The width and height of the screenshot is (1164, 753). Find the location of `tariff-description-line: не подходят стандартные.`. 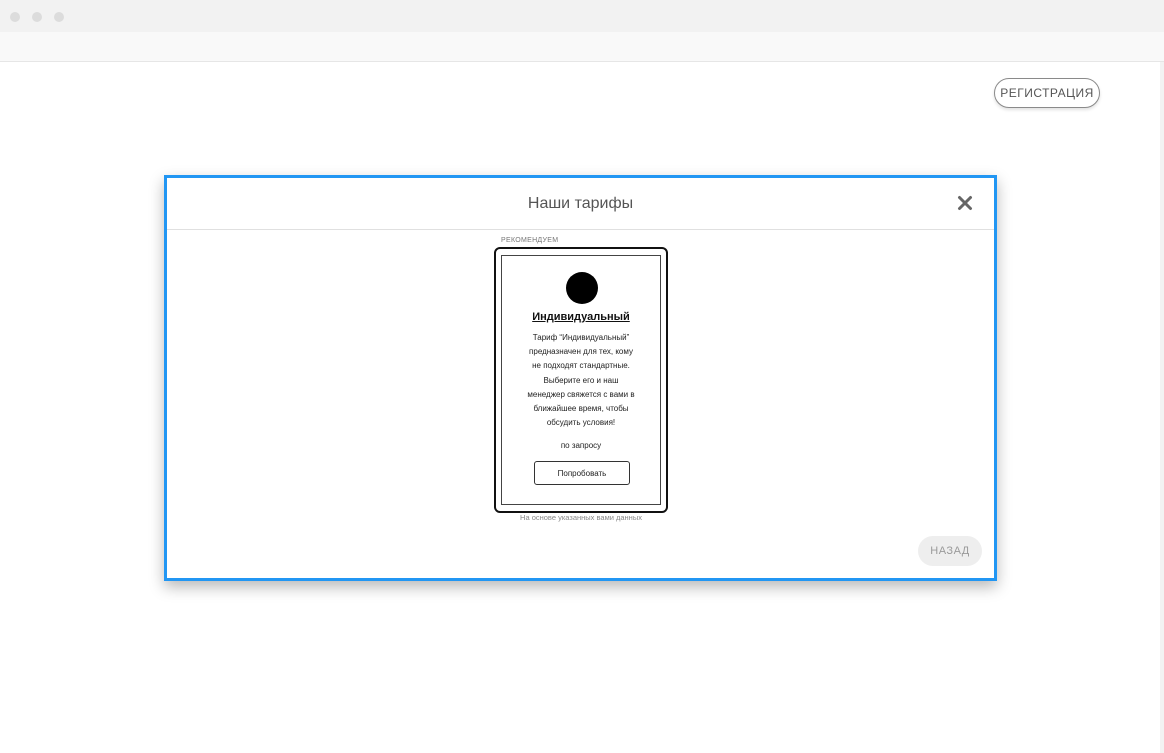

tariff-description-line: не подходят стандартные. is located at coordinates (581, 366).